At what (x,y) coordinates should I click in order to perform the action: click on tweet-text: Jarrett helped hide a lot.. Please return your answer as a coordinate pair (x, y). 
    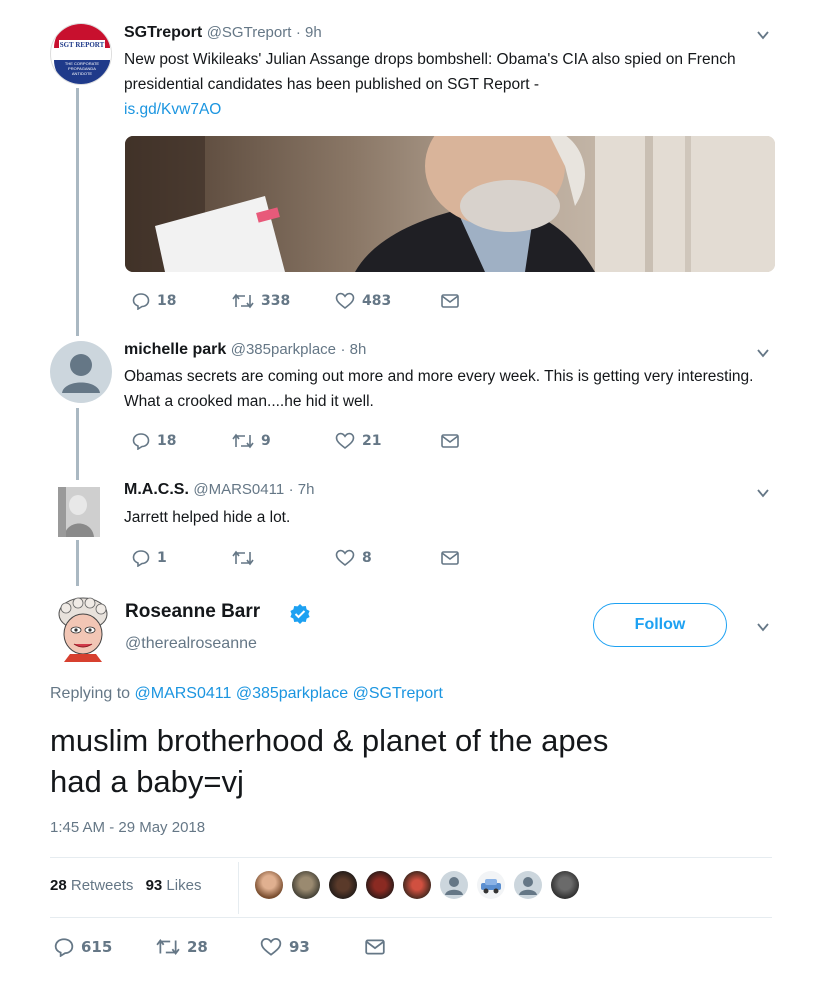
    Looking at the image, I should click on (207, 517).